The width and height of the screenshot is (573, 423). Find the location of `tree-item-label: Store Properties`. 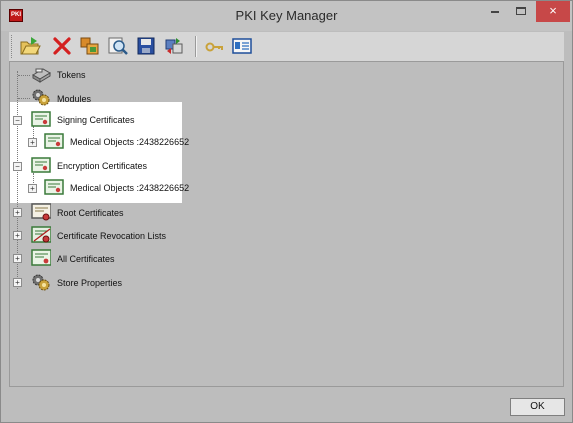

tree-item-label: Store Properties is located at coordinates (90, 283).